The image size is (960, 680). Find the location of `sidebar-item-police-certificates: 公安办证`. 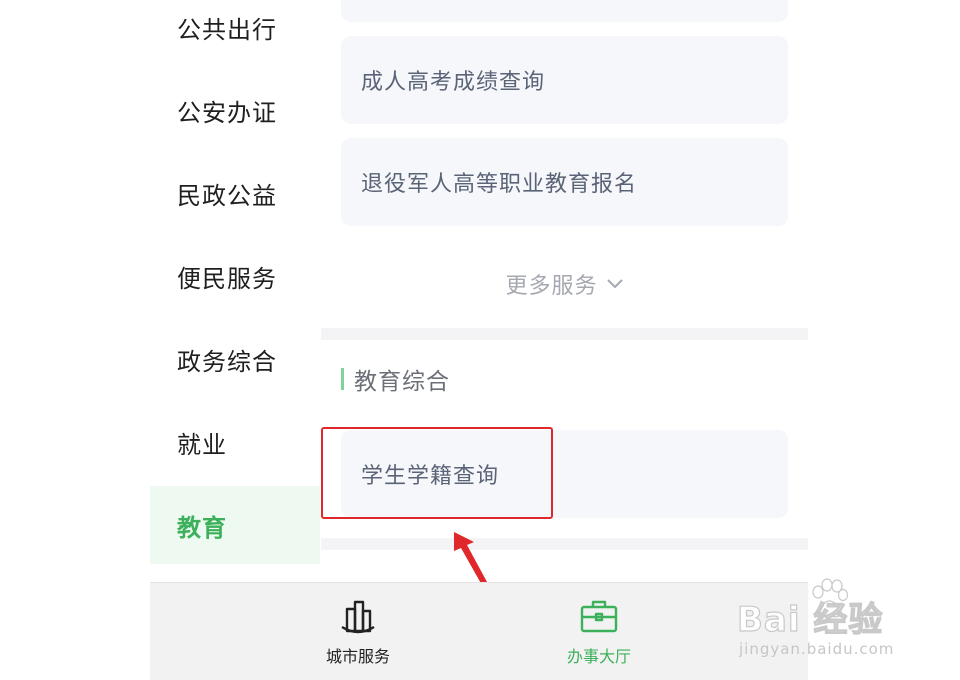

sidebar-item-police-certificates: 公安办证 is located at coordinates (235, 110).